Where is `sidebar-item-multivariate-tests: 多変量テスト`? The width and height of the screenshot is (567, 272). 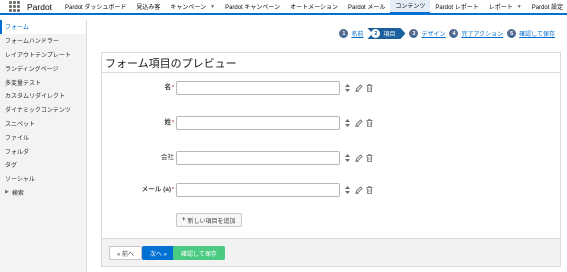 sidebar-item-multivariate-tests: 多変量テスト is located at coordinates (43, 82).